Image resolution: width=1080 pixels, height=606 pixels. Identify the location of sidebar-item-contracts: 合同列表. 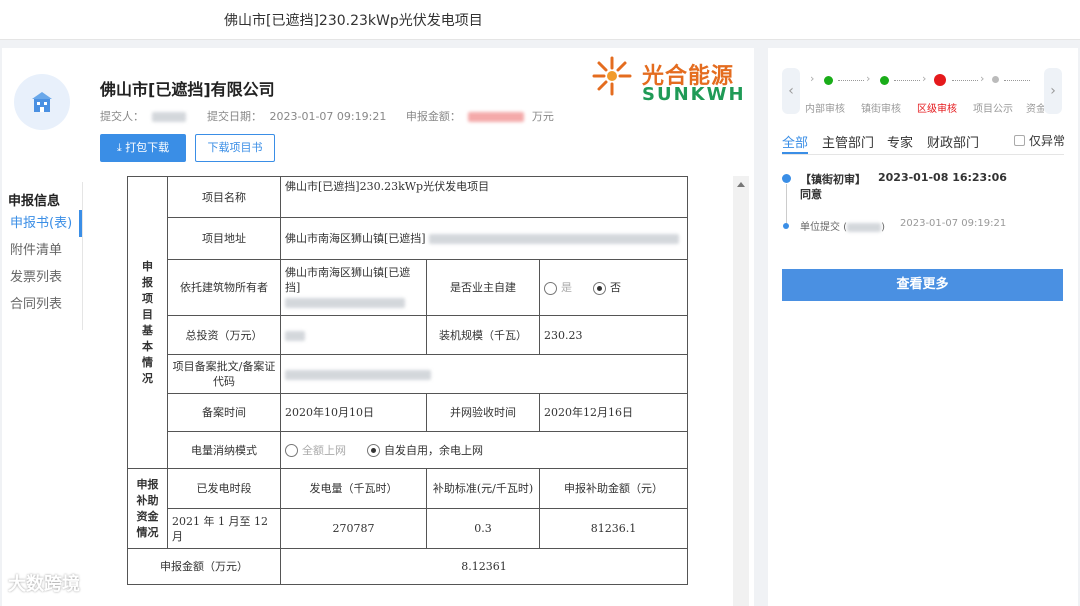
(42, 304).